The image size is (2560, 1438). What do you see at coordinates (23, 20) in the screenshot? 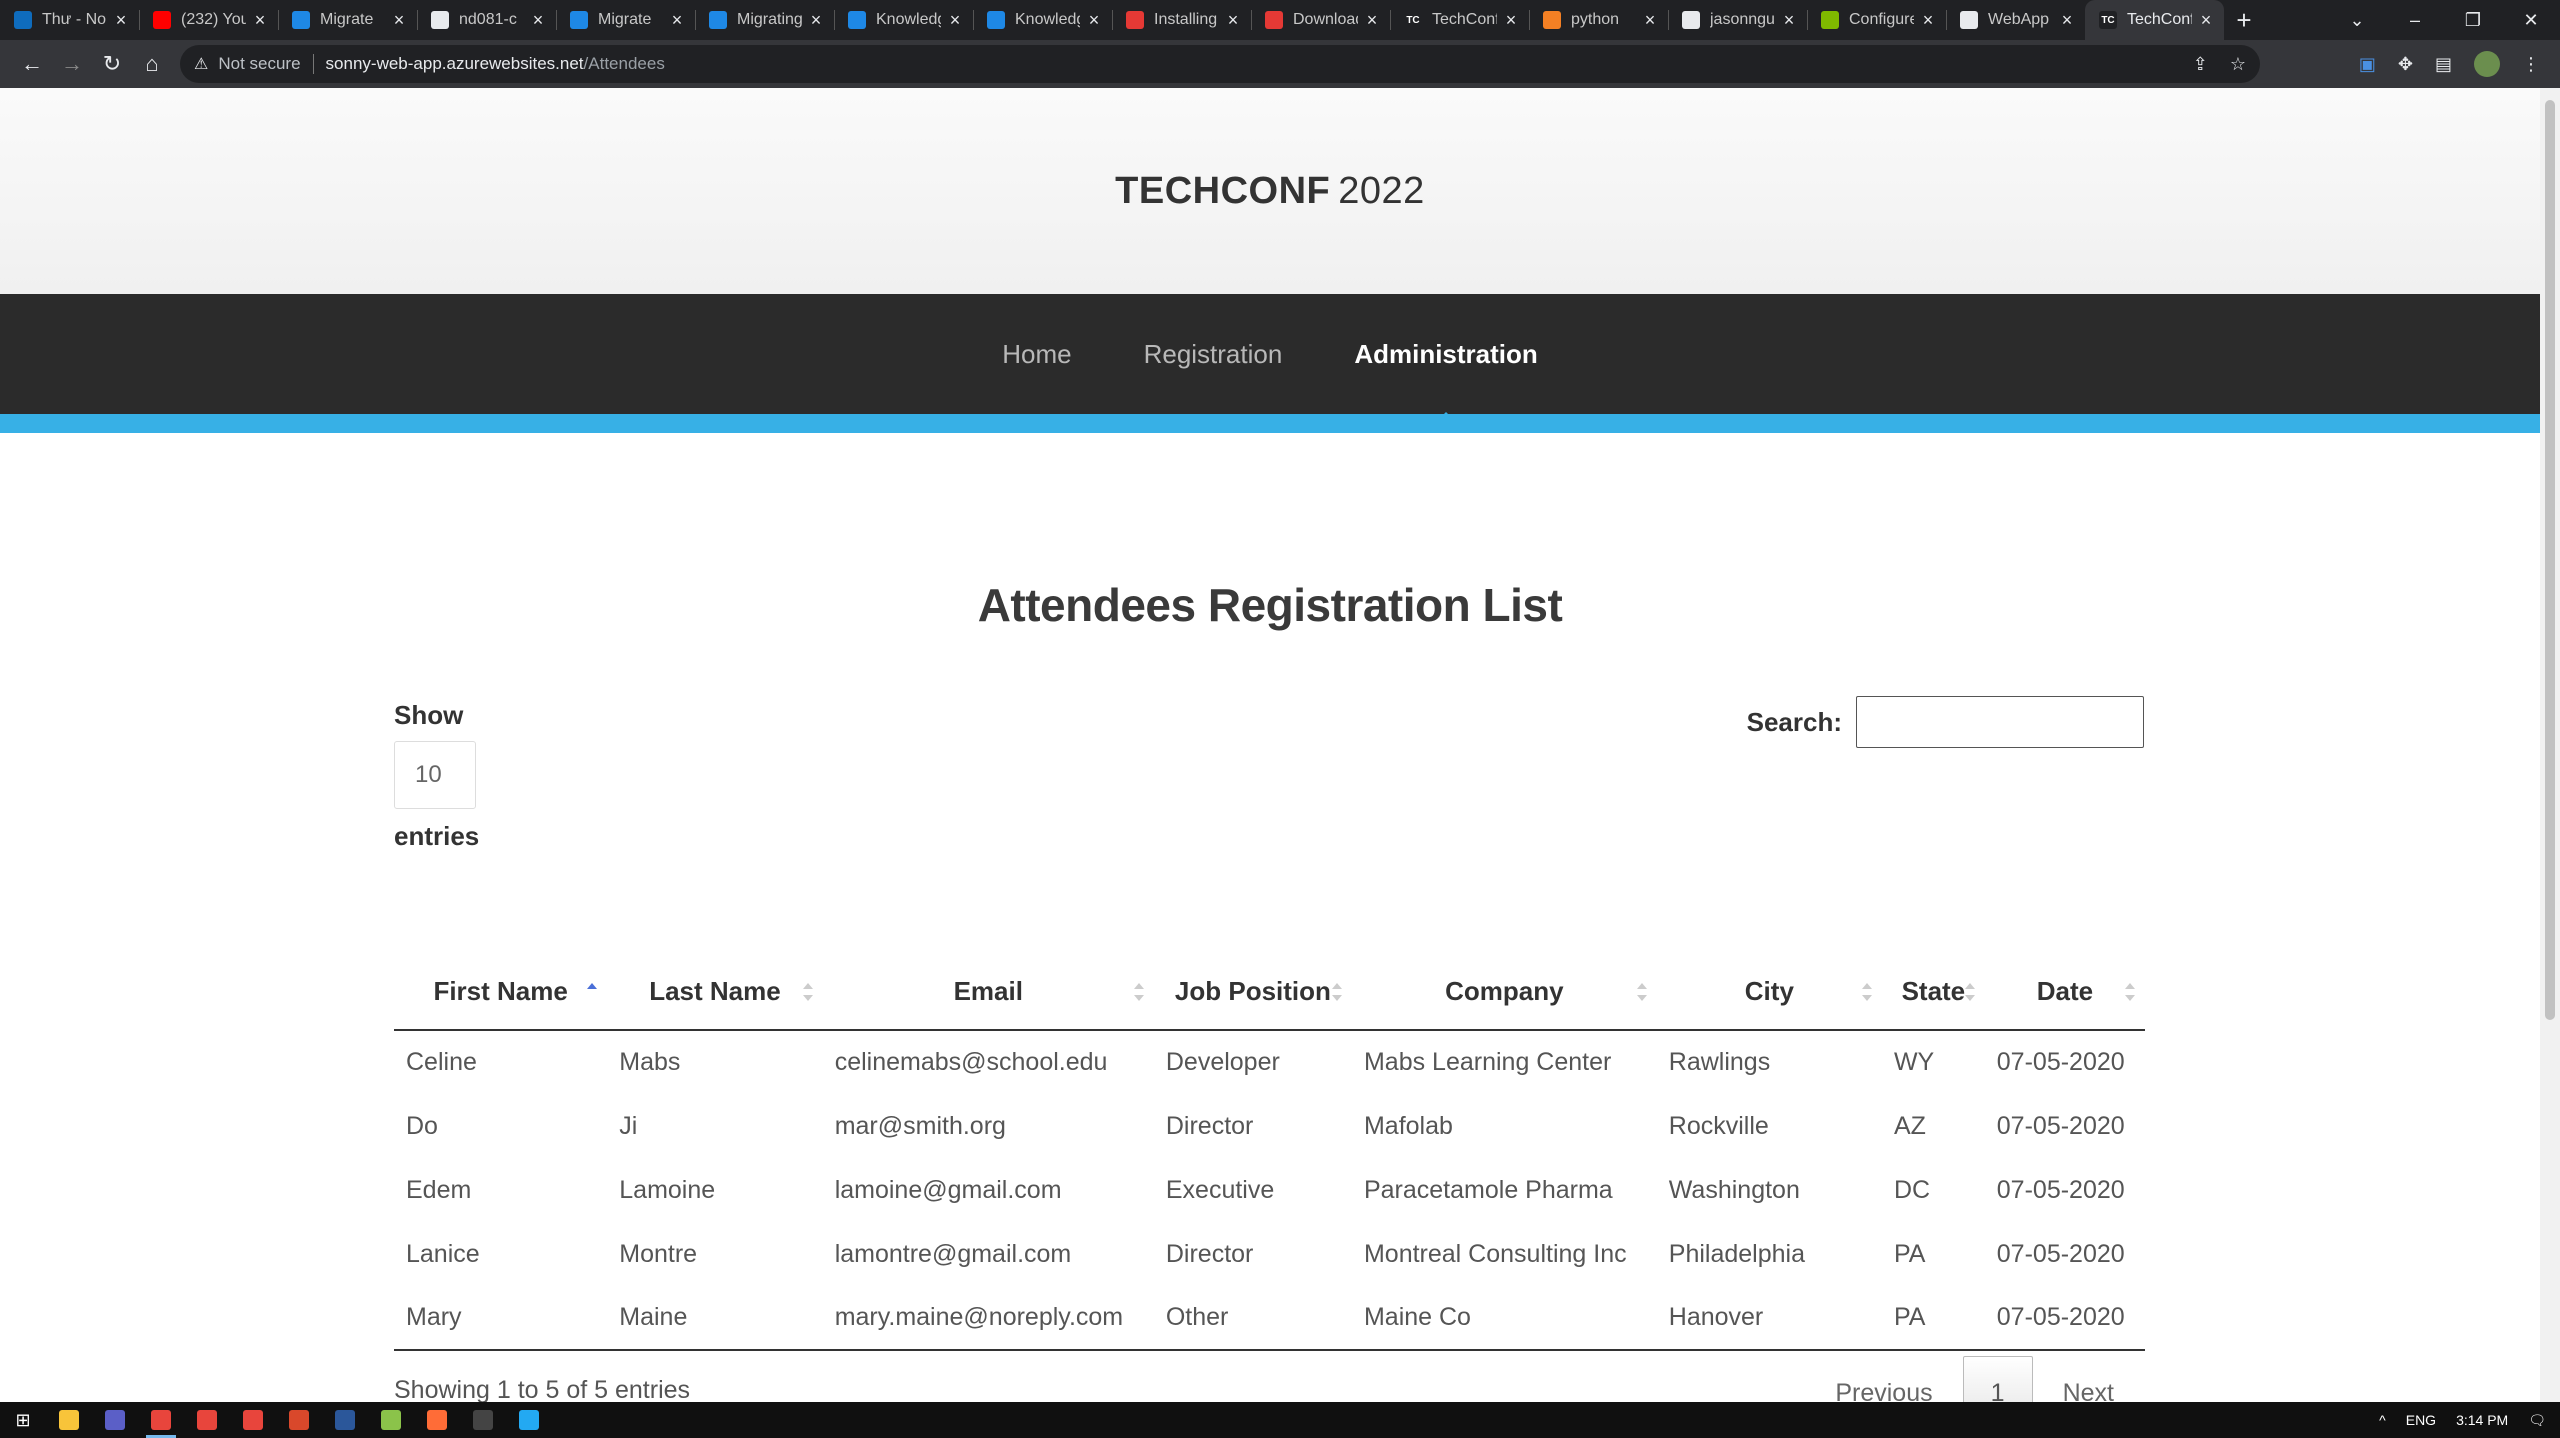
I see `outlook-icon` at bounding box center [23, 20].